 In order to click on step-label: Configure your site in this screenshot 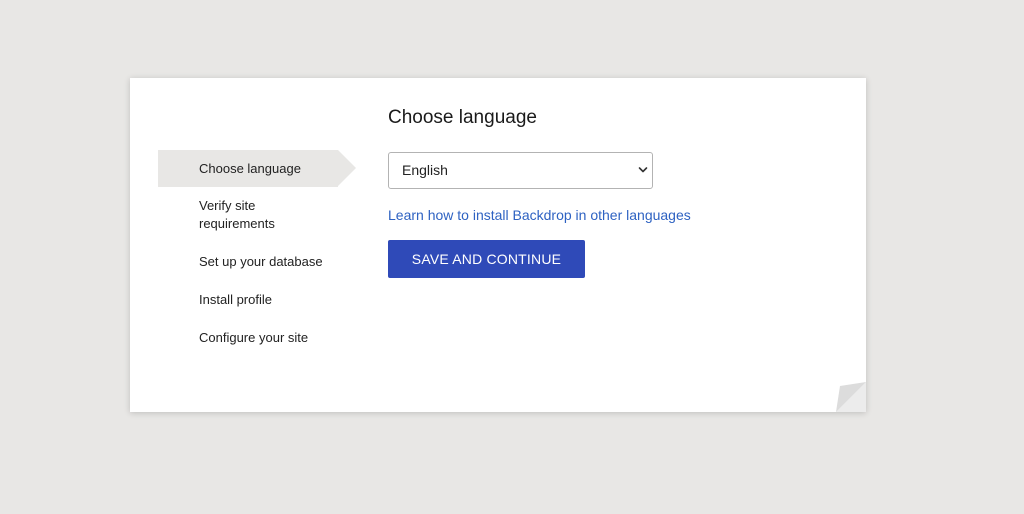, I will do `click(254, 337)`.